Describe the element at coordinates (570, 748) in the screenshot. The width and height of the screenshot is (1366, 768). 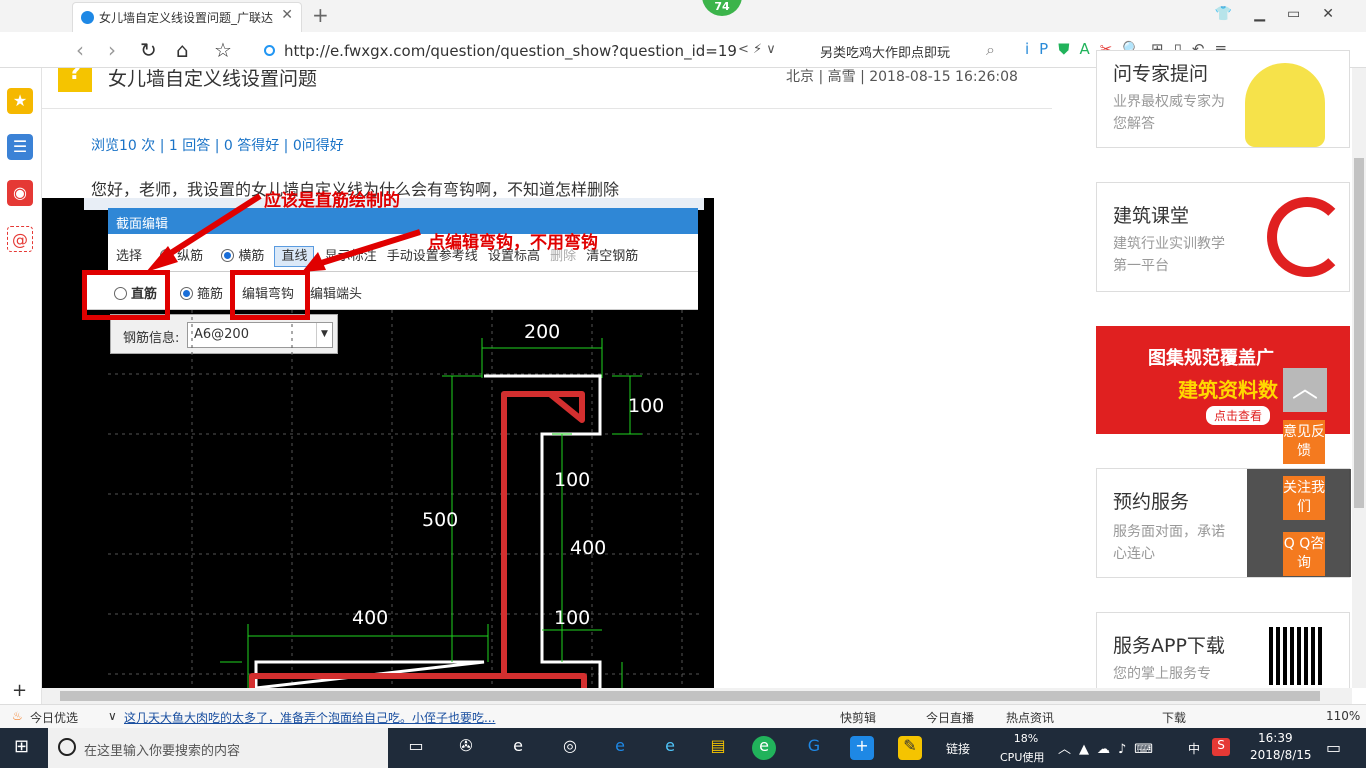
I see `qq-app-icon: ◎` at that location.